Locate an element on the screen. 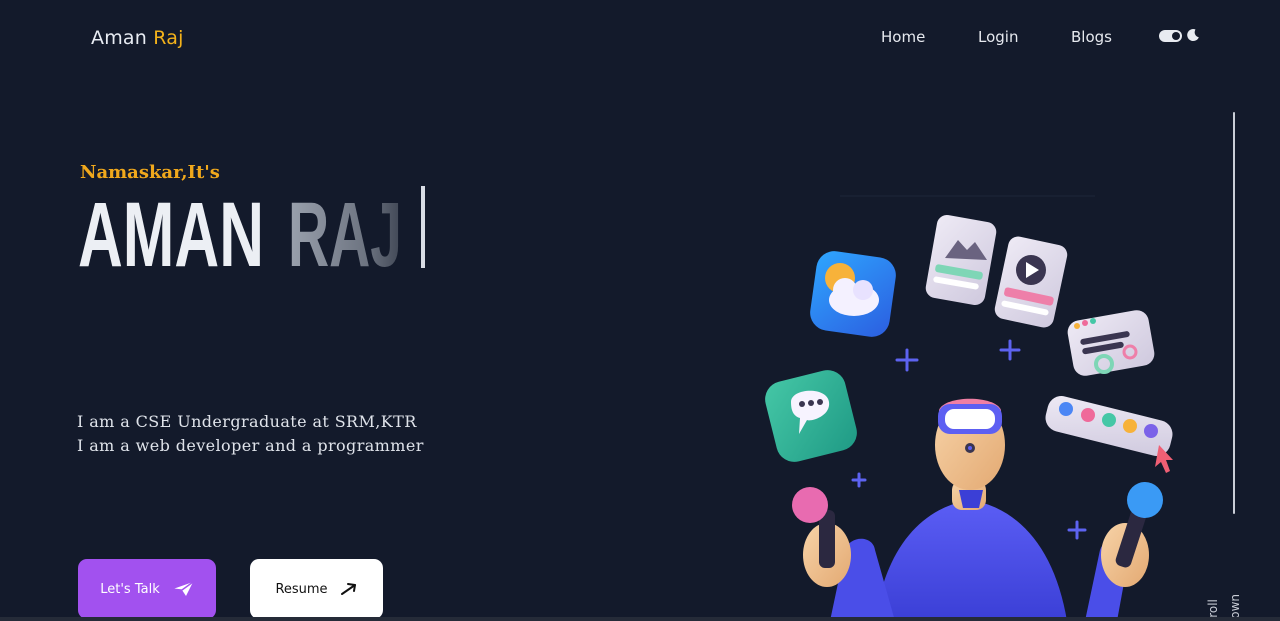 This screenshot has width=1280, height=621. nav-blogs: Blogs is located at coordinates (1091, 37).